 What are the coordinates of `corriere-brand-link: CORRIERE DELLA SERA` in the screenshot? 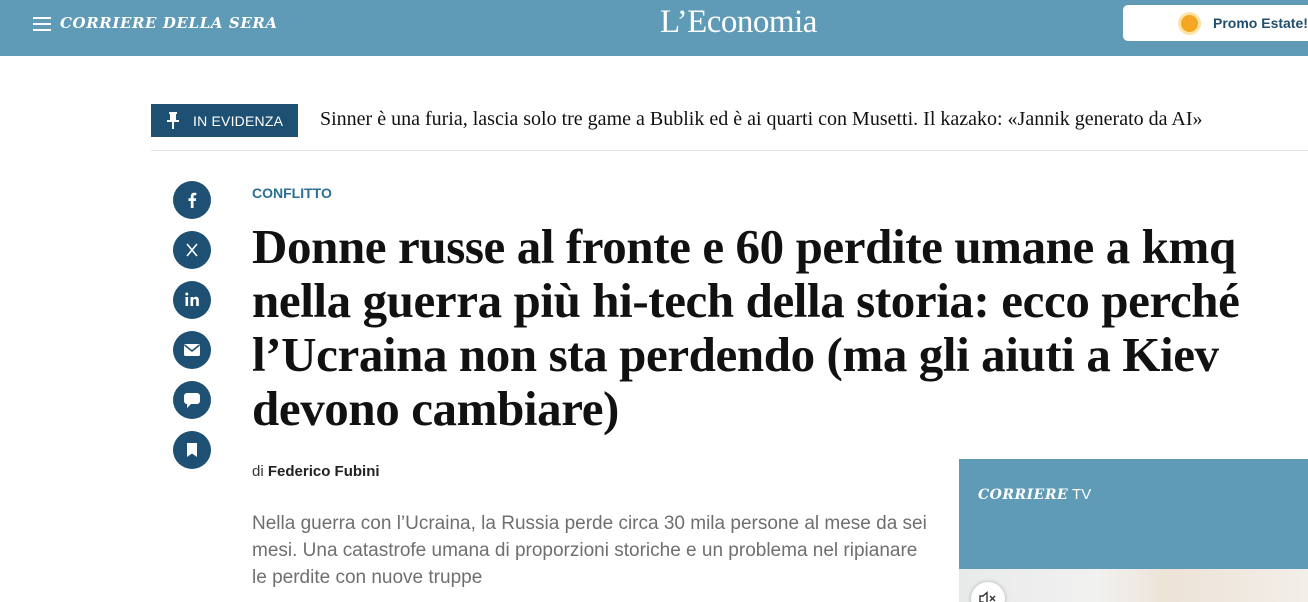 It's located at (169, 23).